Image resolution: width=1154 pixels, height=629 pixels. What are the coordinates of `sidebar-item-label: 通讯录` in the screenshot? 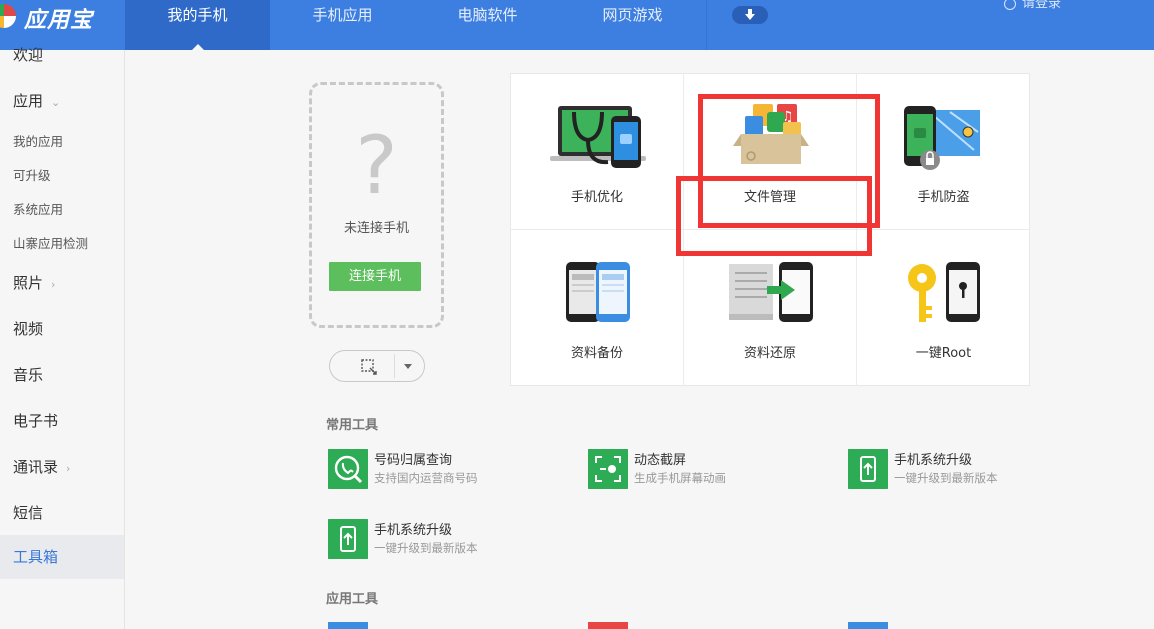 It's located at (36, 467).